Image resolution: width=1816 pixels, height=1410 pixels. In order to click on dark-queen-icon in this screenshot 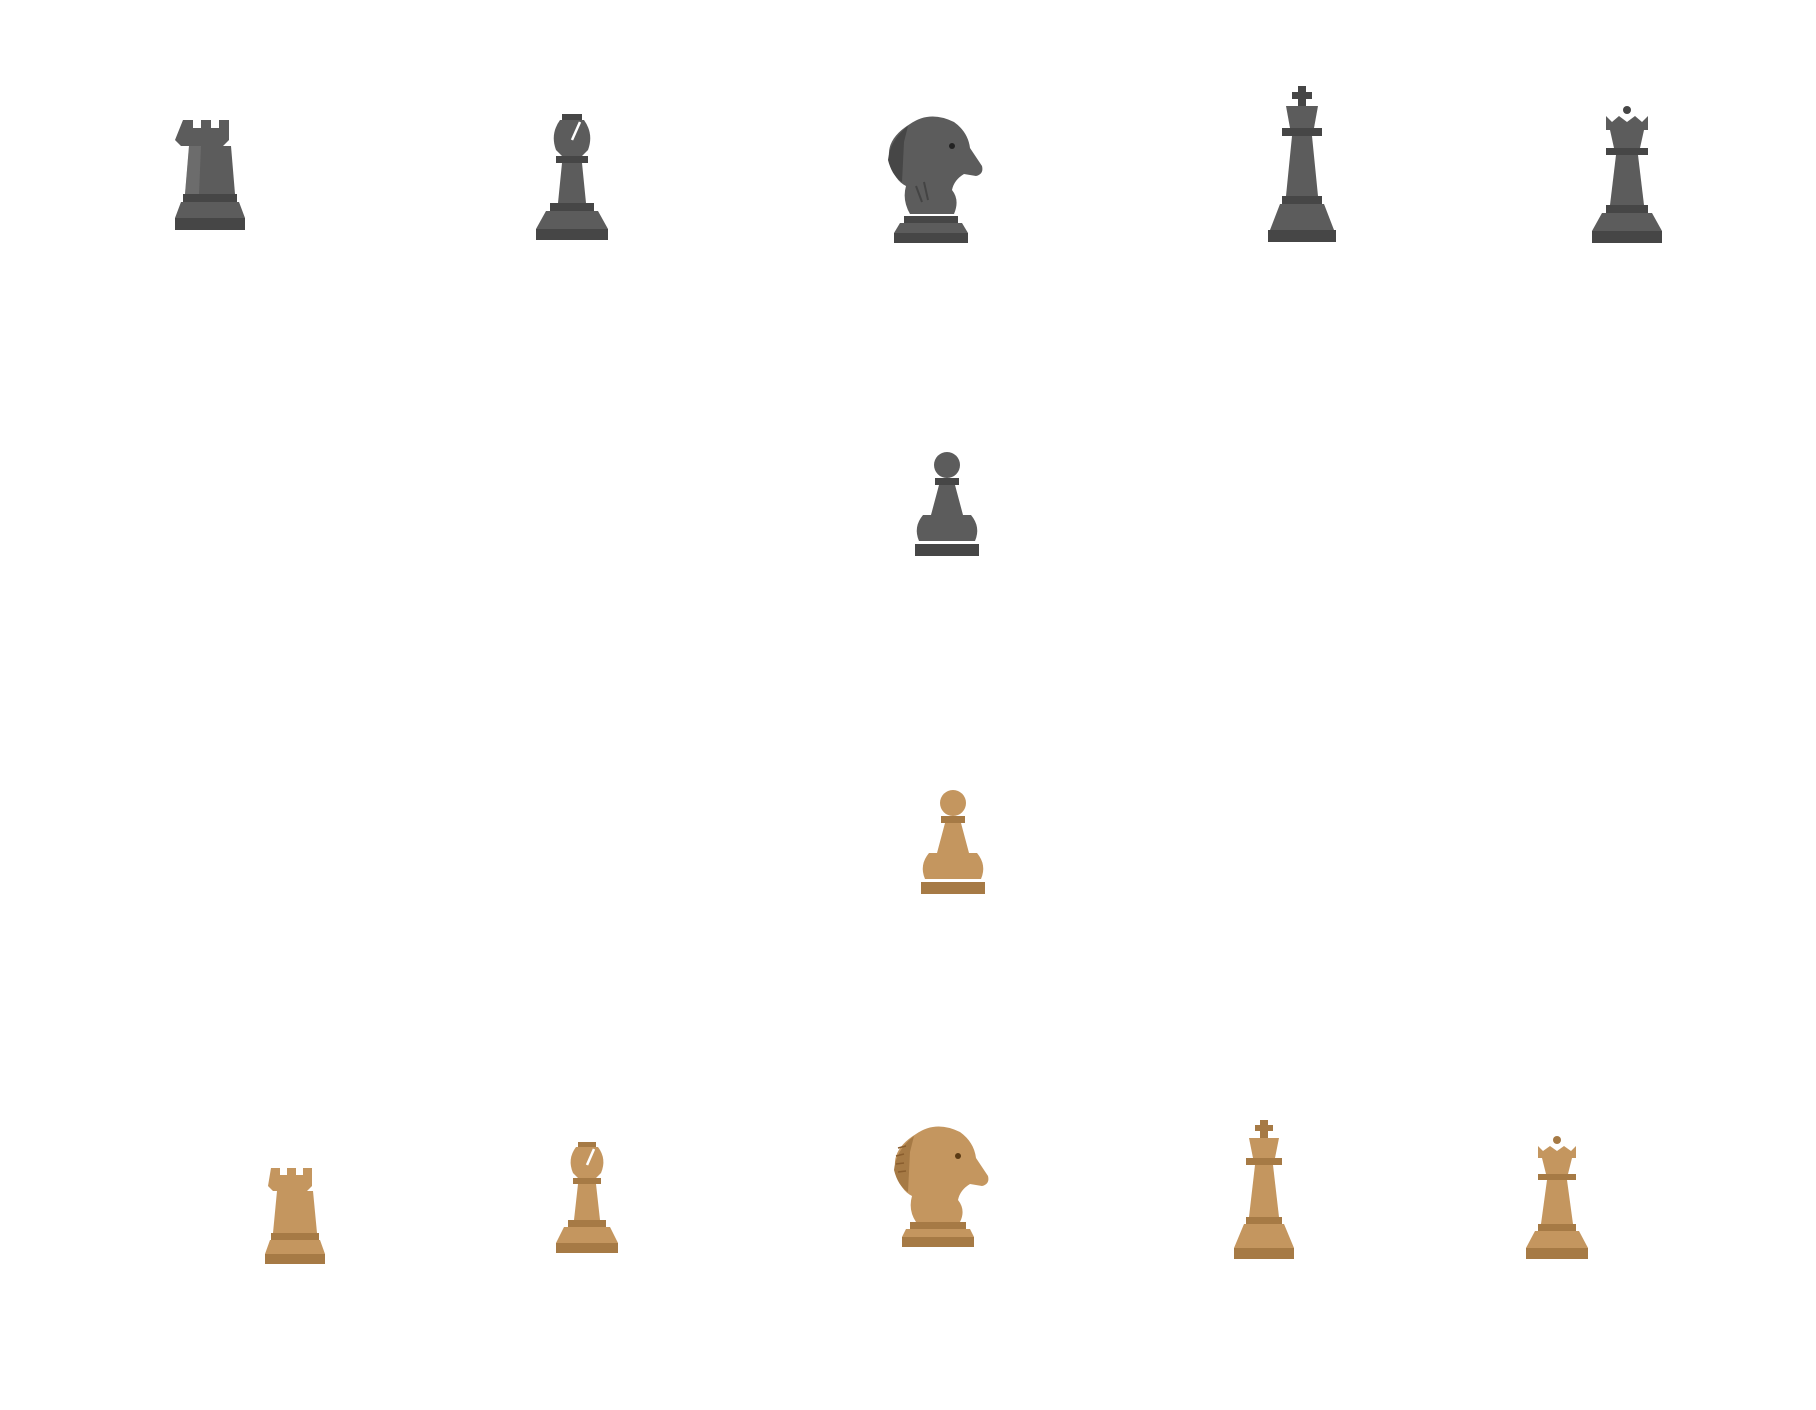, I will do `click(1627, 175)`.